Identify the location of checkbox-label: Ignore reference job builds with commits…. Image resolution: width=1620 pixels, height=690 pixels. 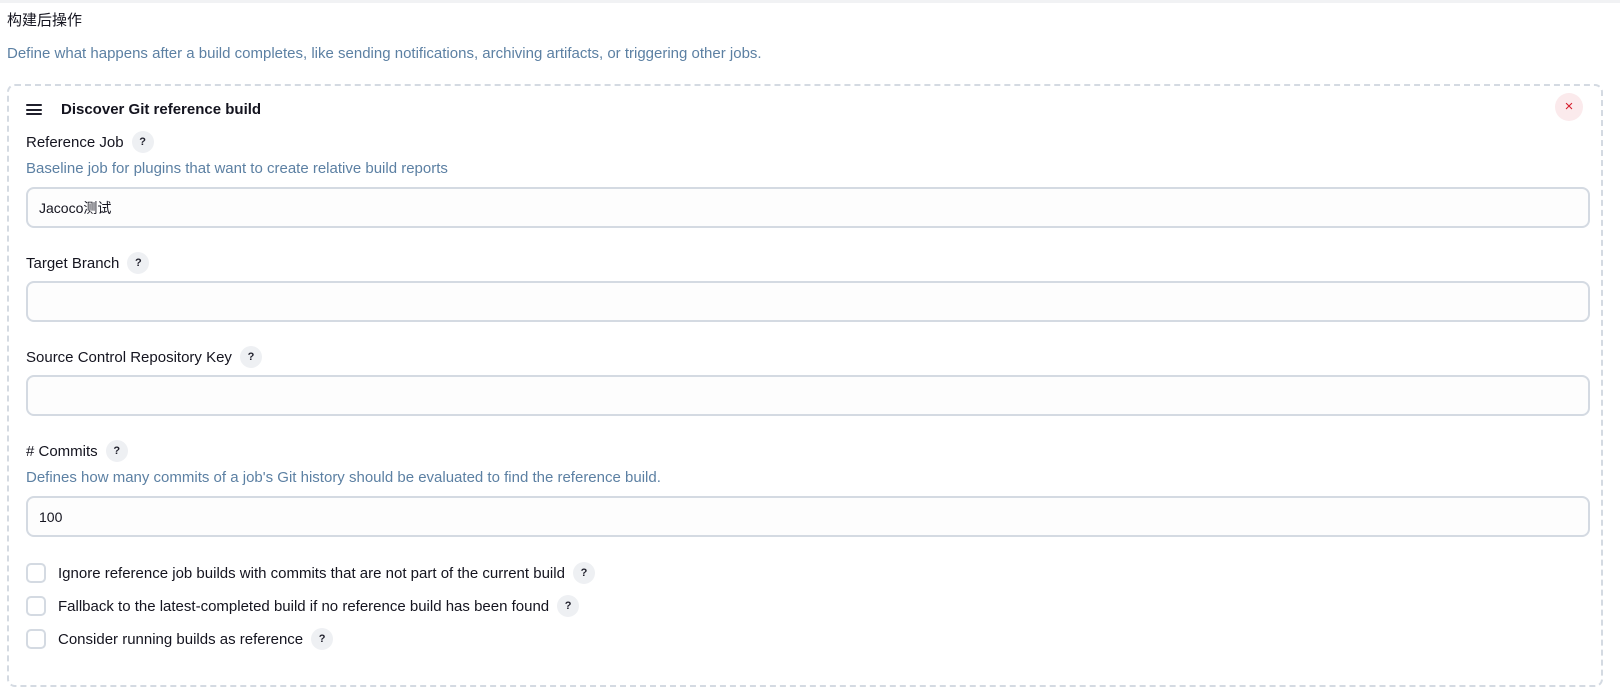
(311, 573).